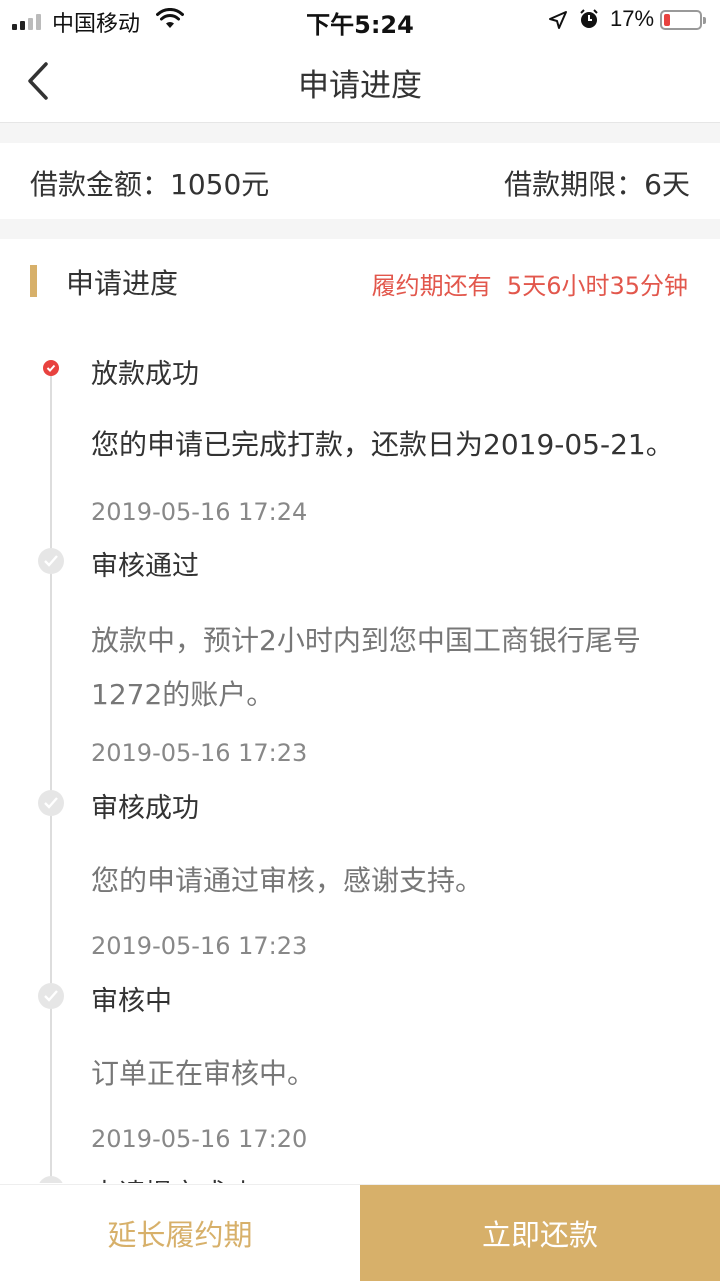 The width and height of the screenshot is (720, 1281). I want to click on navigation-bar: 申请进度, so click(360, 81).